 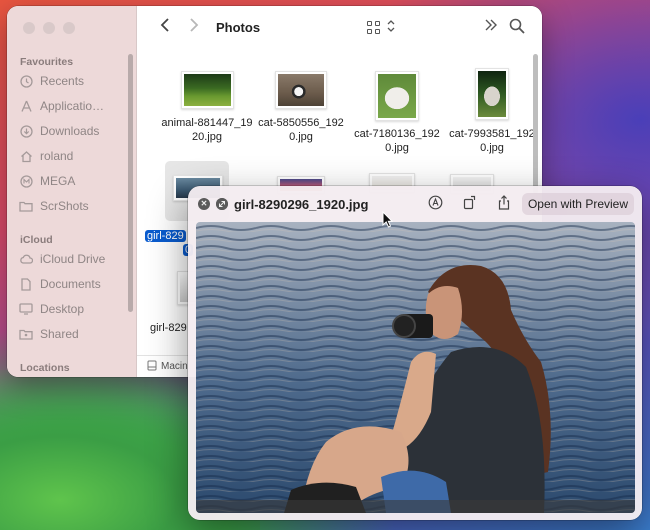 What do you see at coordinates (57, 156) in the screenshot?
I see `sidebar-item-label: roland` at bounding box center [57, 156].